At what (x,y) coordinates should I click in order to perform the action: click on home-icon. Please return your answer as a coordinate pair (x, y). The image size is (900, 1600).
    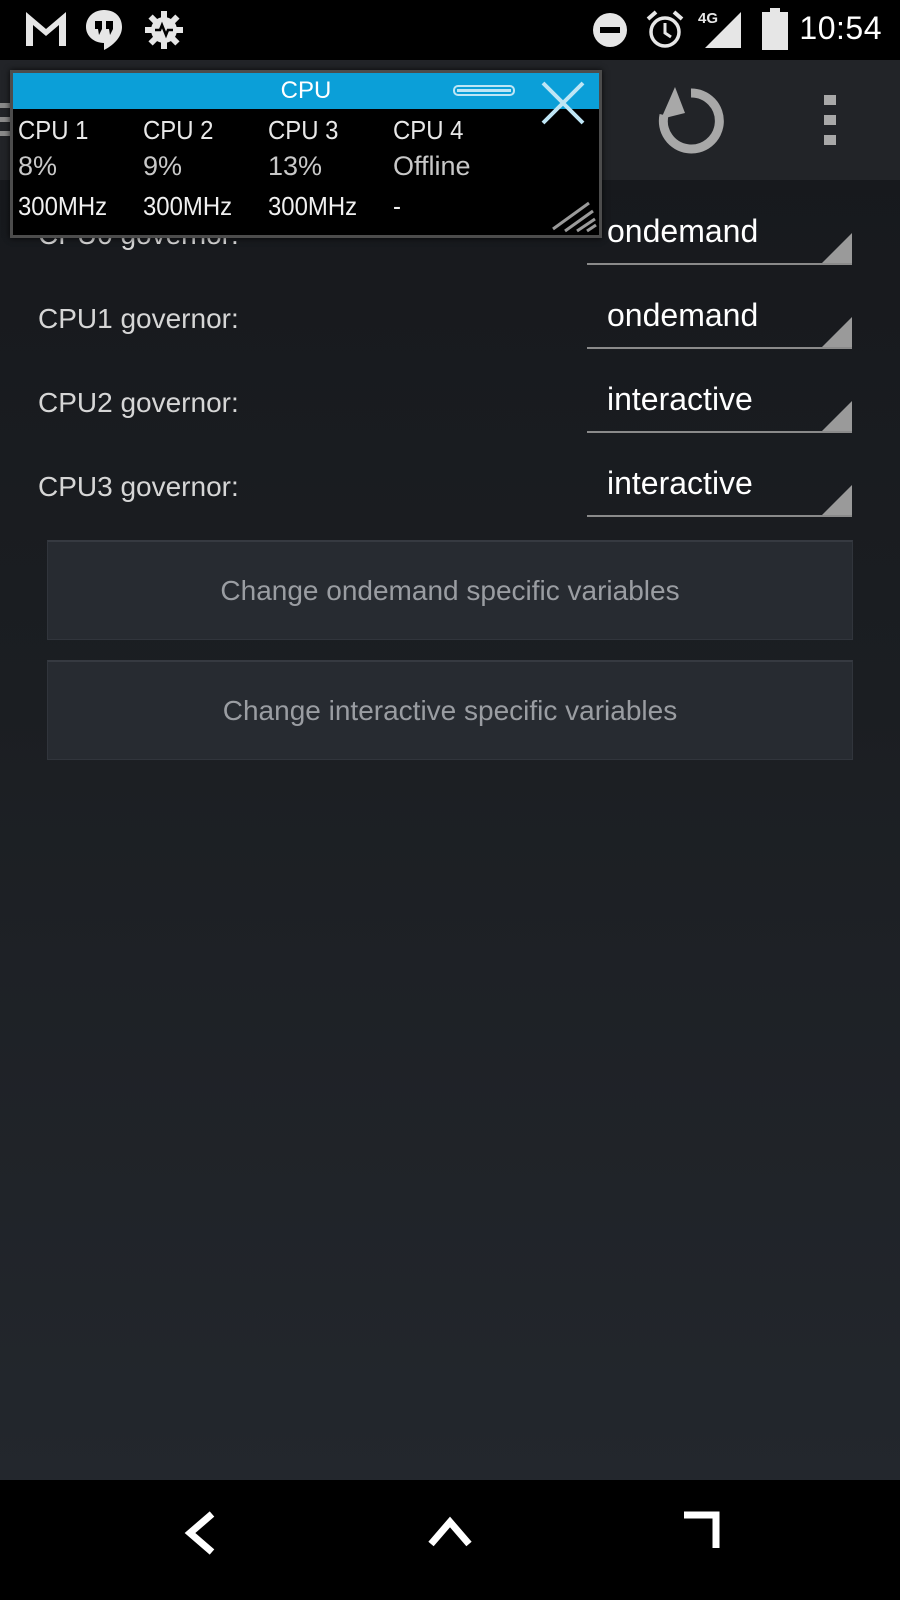
    Looking at the image, I should click on (450, 1532).